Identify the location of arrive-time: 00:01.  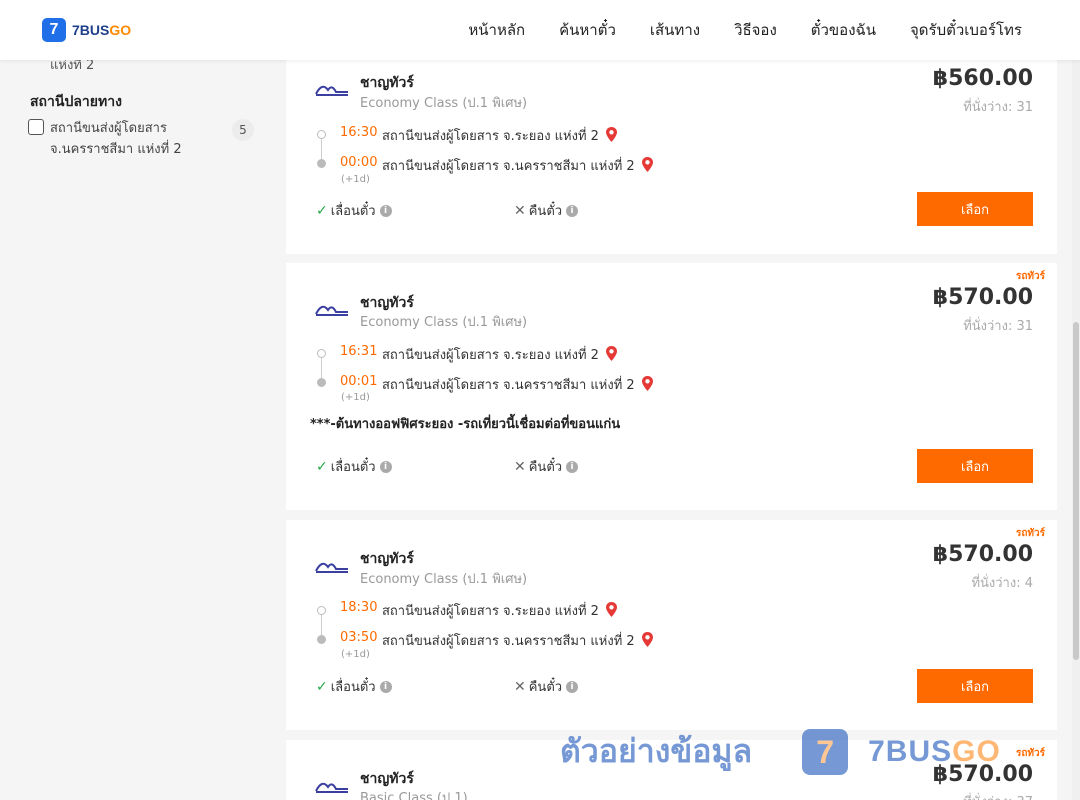
(359, 381).